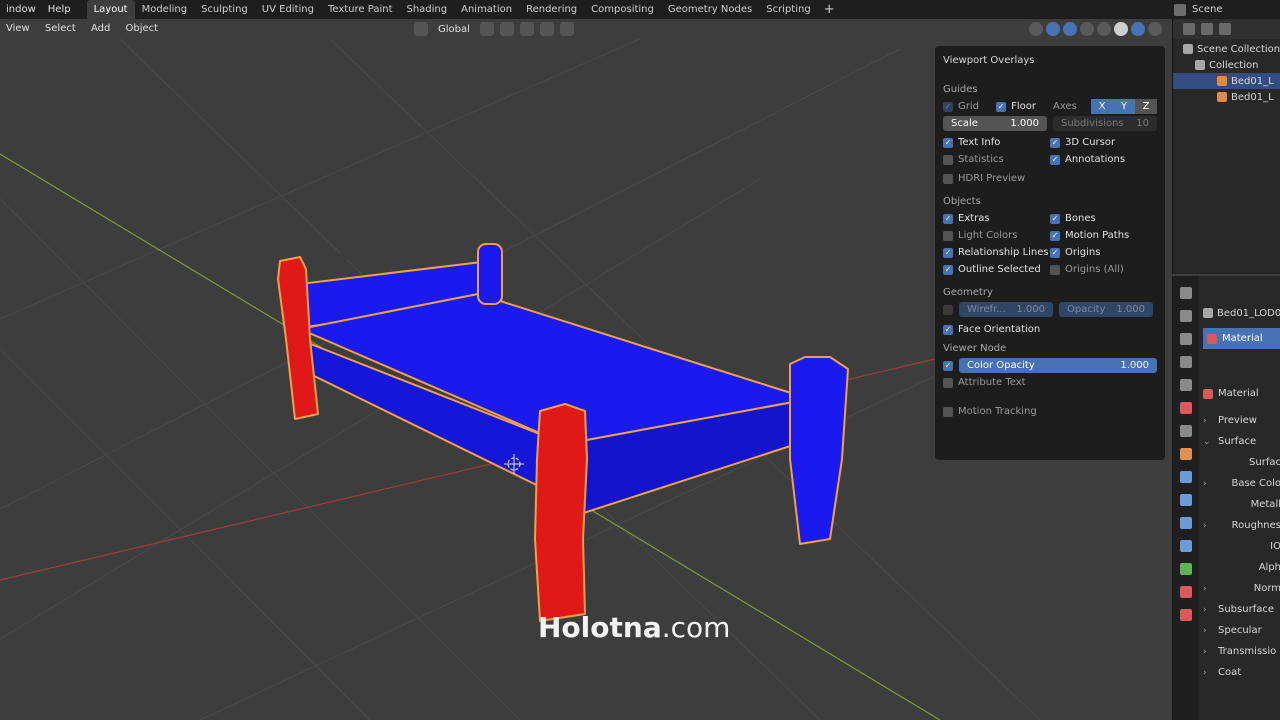 The width and height of the screenshot is (1280, 720). I want to click on base-color-field: › Base Colo, so click(1241, 483).